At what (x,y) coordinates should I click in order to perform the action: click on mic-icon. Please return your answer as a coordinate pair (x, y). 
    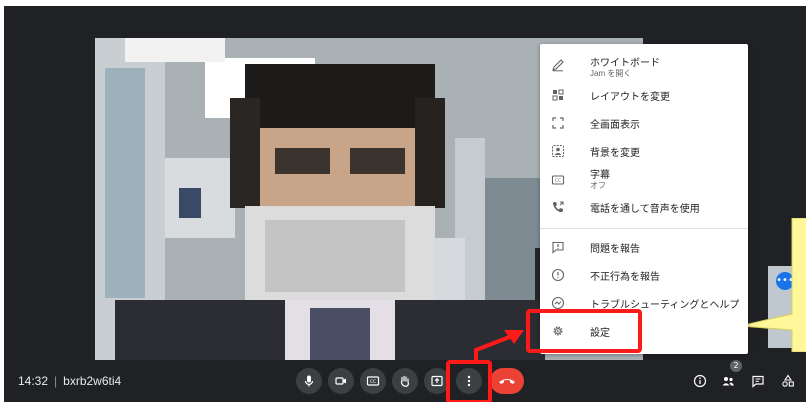
    Looking at the image, I should click on (309, 381).